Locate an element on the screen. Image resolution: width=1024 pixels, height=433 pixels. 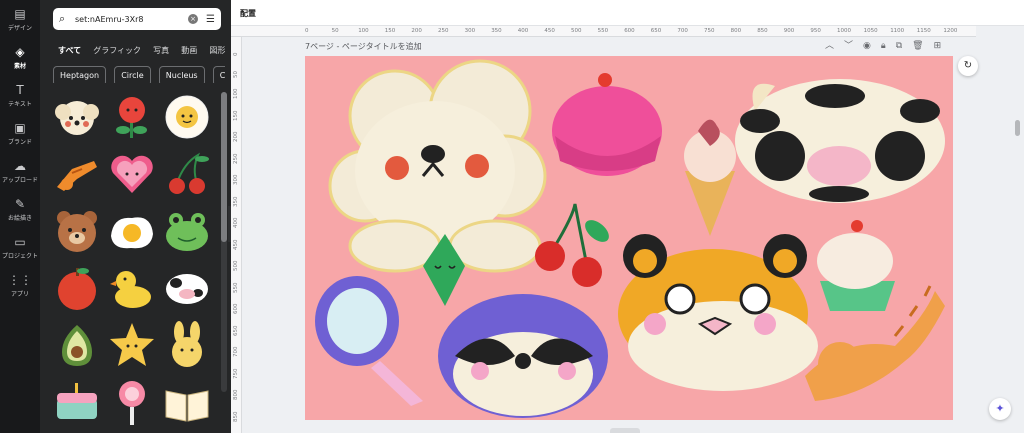
rail-item-projects: ▭ プロジェクト is located at coordinates (20, 248).